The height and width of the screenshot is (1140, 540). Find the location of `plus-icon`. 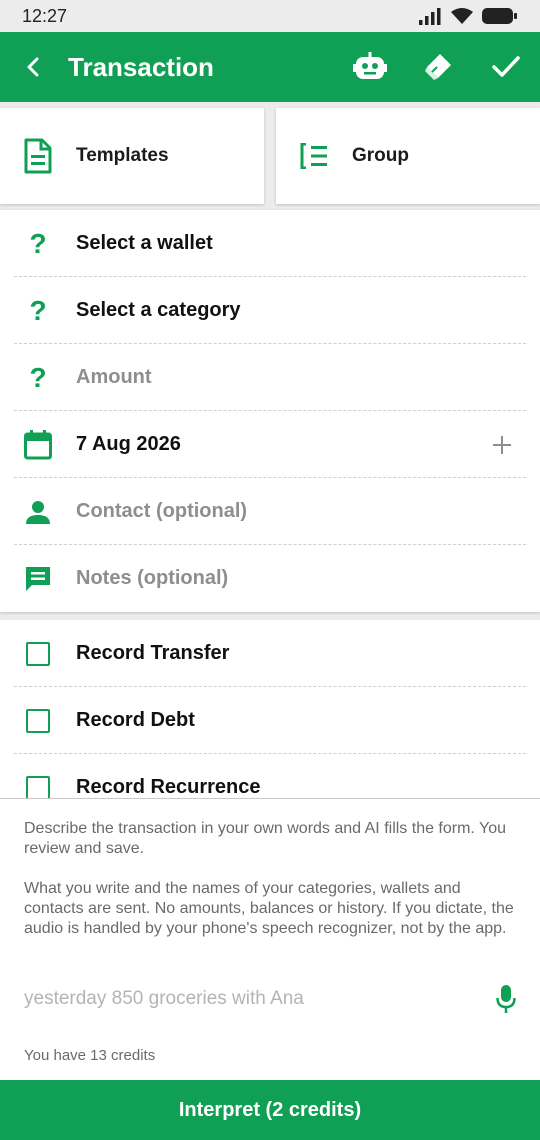

plus-icon is located at coordinates (502, 444).